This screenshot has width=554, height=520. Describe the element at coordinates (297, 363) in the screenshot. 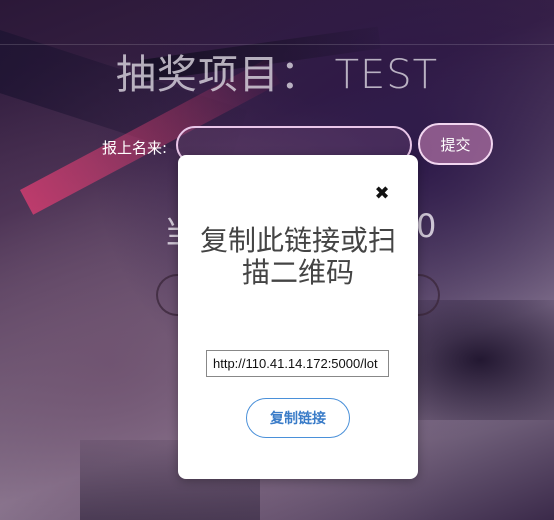

I see `share-link-input` at that location.